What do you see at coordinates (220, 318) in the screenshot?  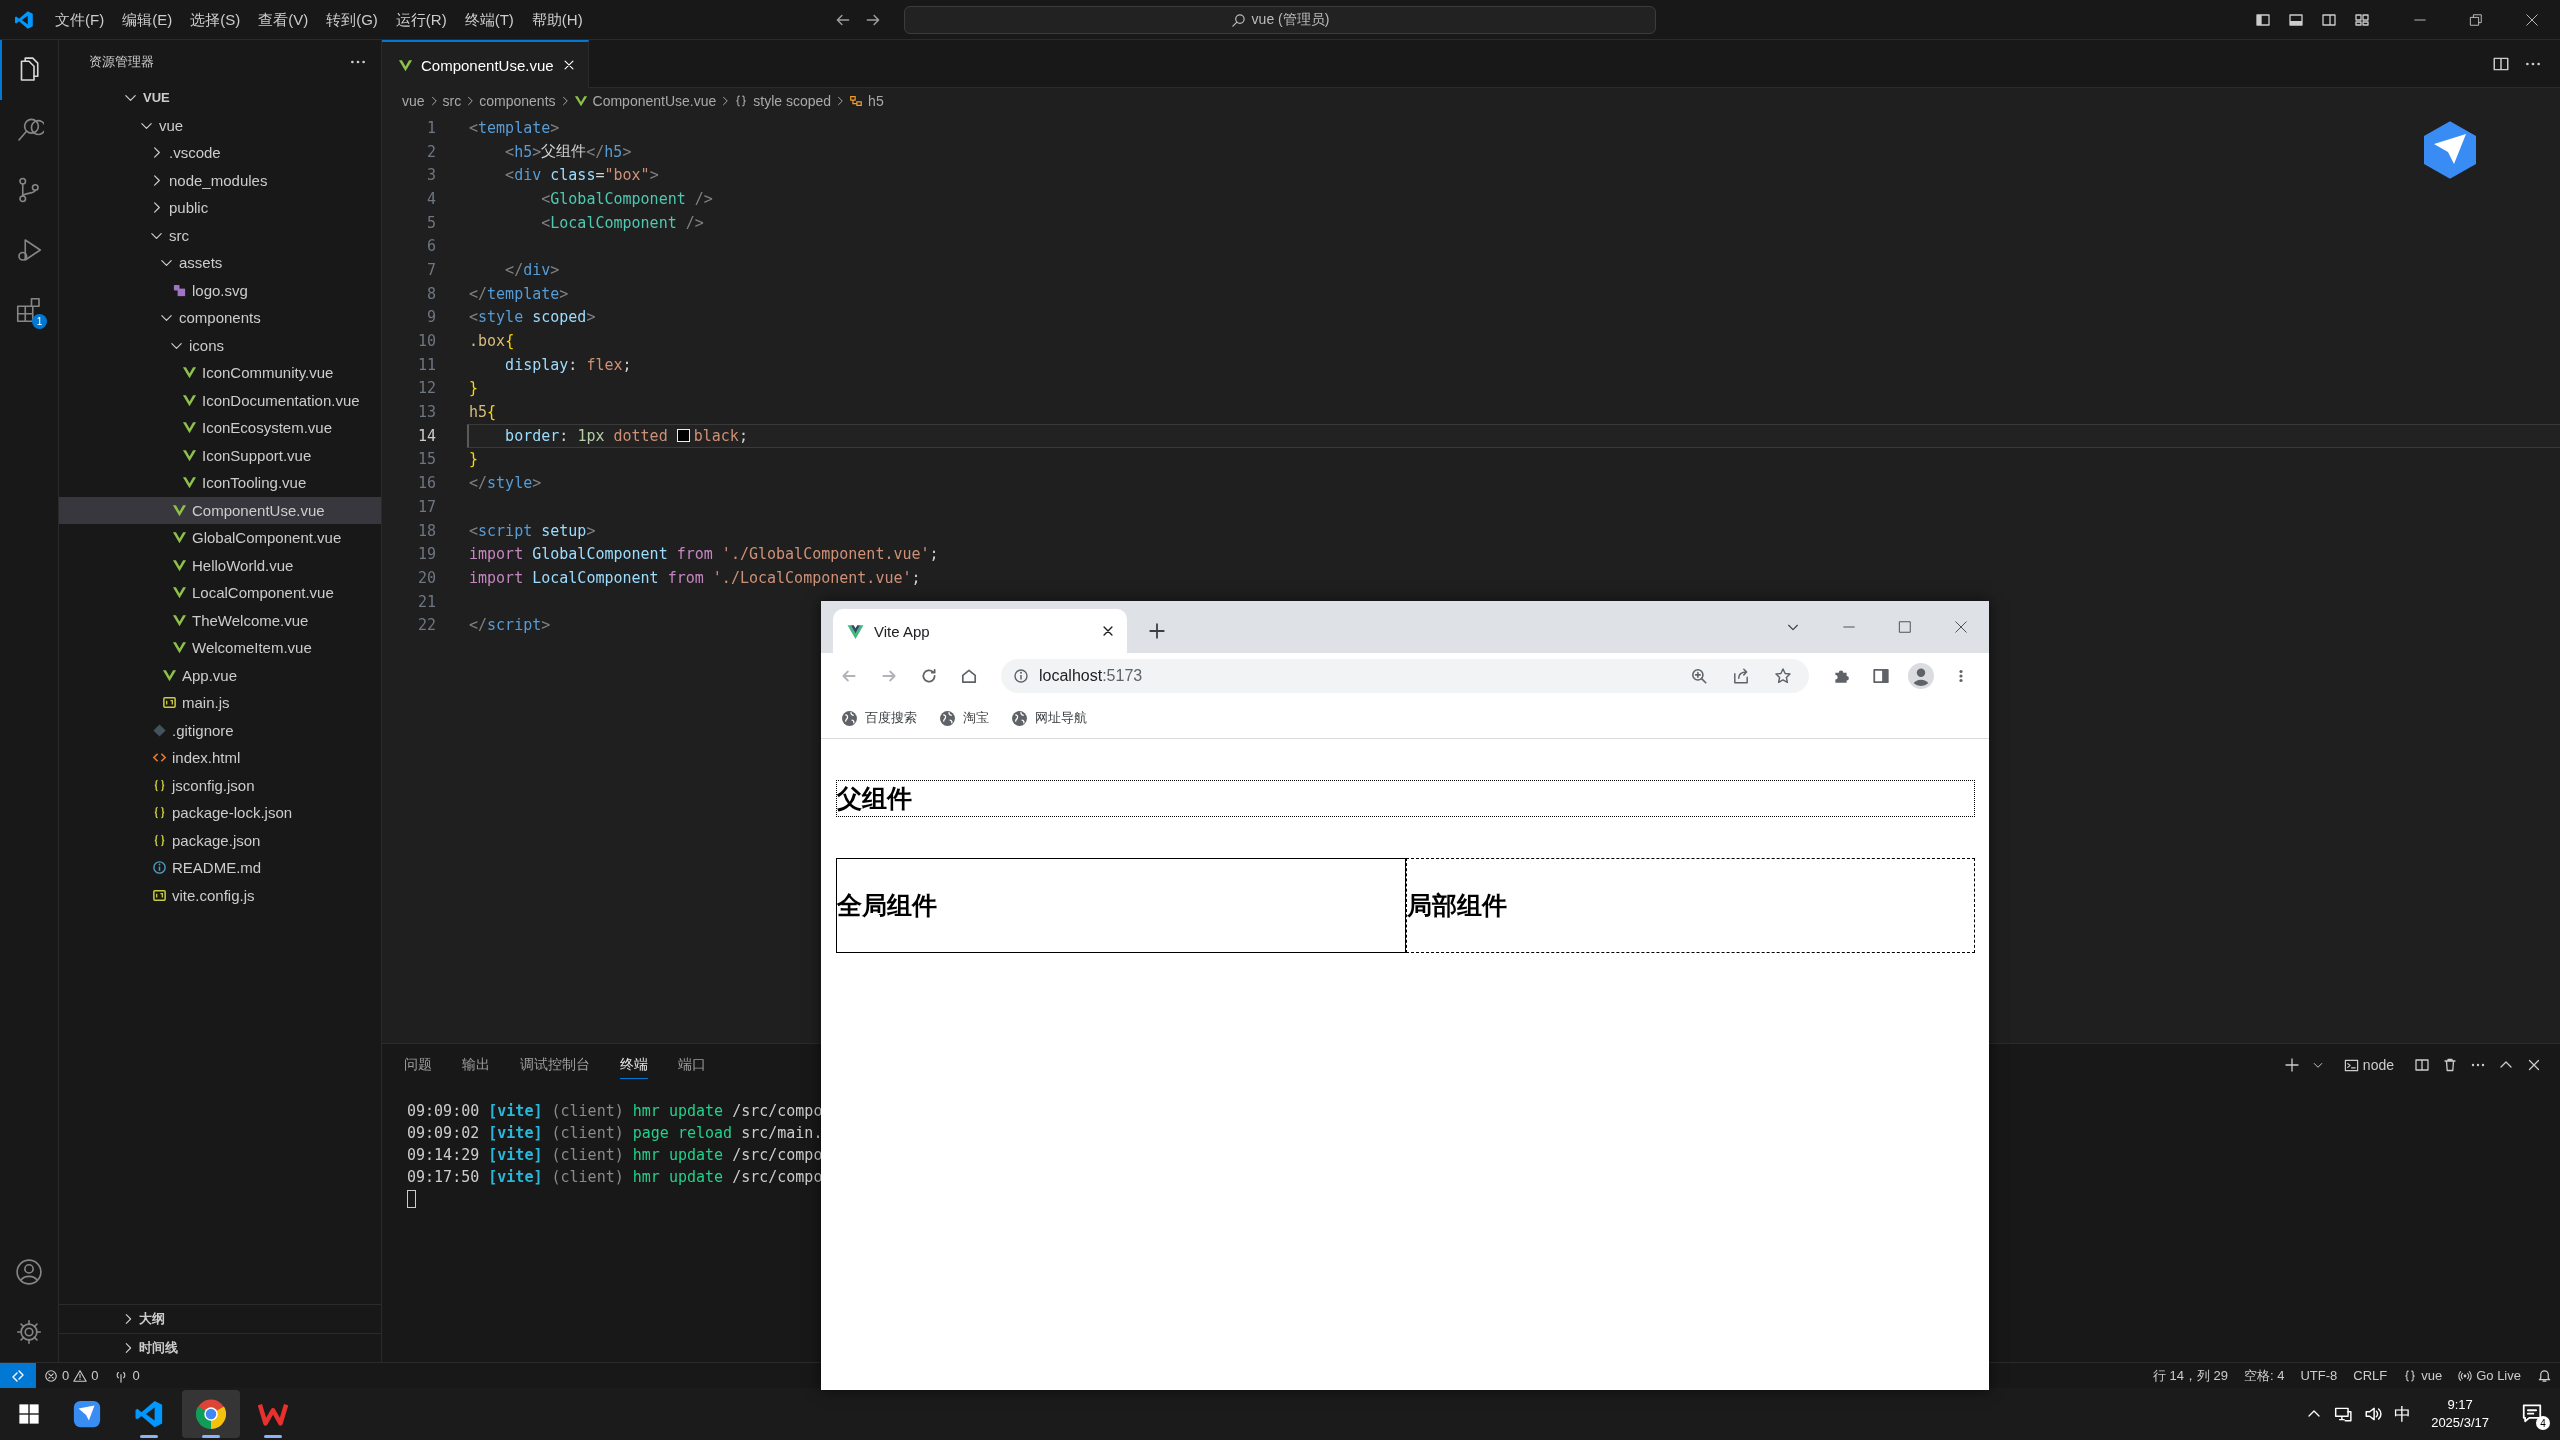 I see `folder-row: components` at bounding box center [220, 318].